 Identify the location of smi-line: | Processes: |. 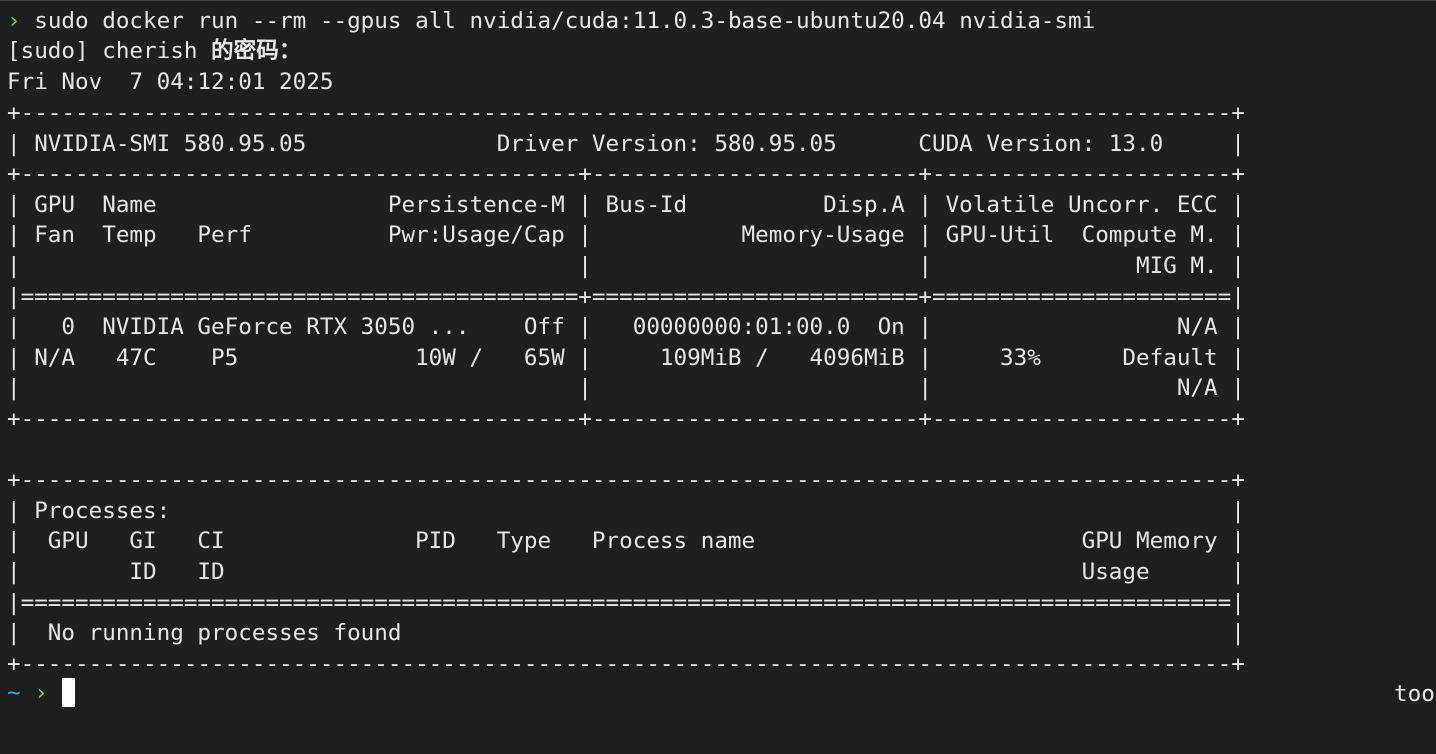
(626, 510).